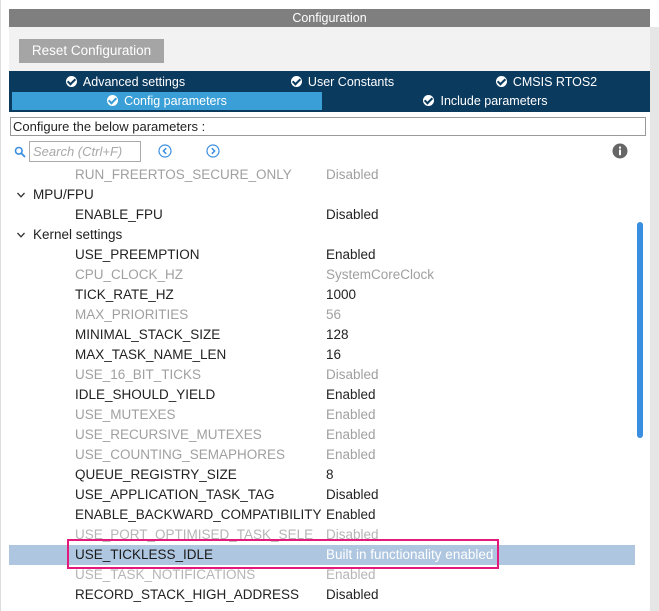 The height and width of the screenshot is (611, 659). Describe the element at coordinates (328, 126) in the screenshot. I see `parameters-description: Configure the below parameters :` at that location.